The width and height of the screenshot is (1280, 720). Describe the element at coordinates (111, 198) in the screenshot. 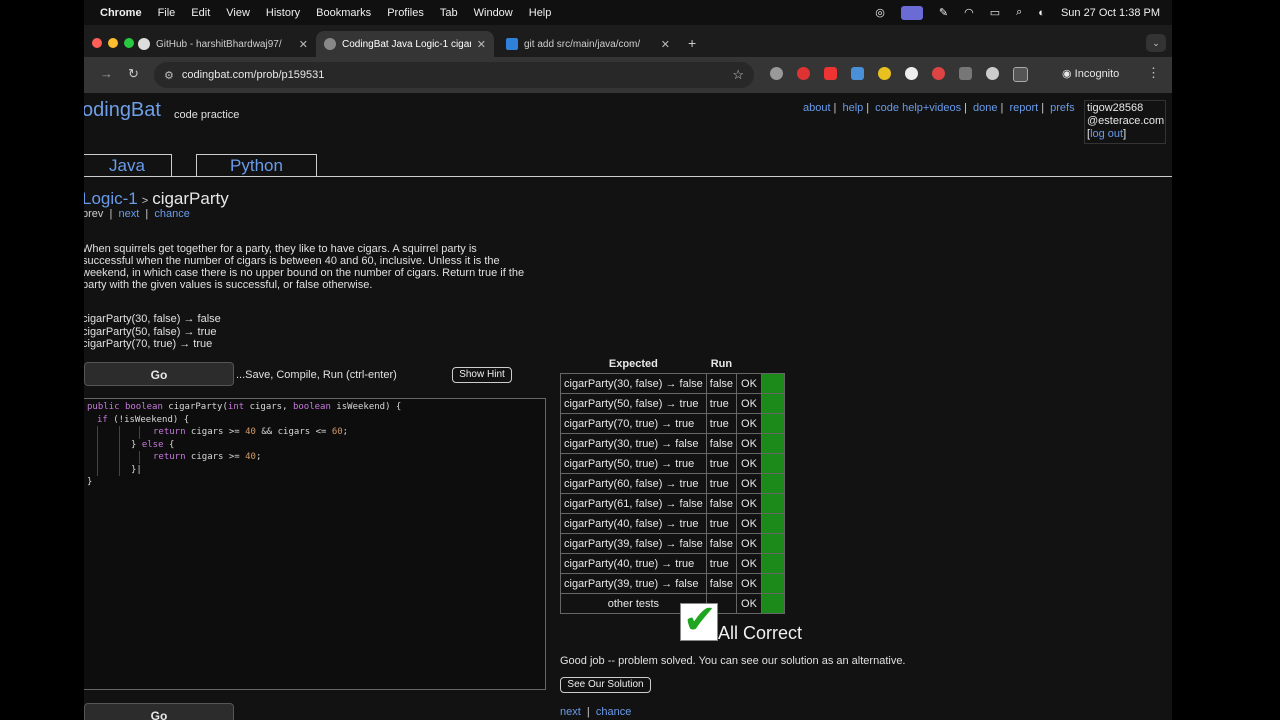

I see `breadcrumb-section: Logic-1` at that location.